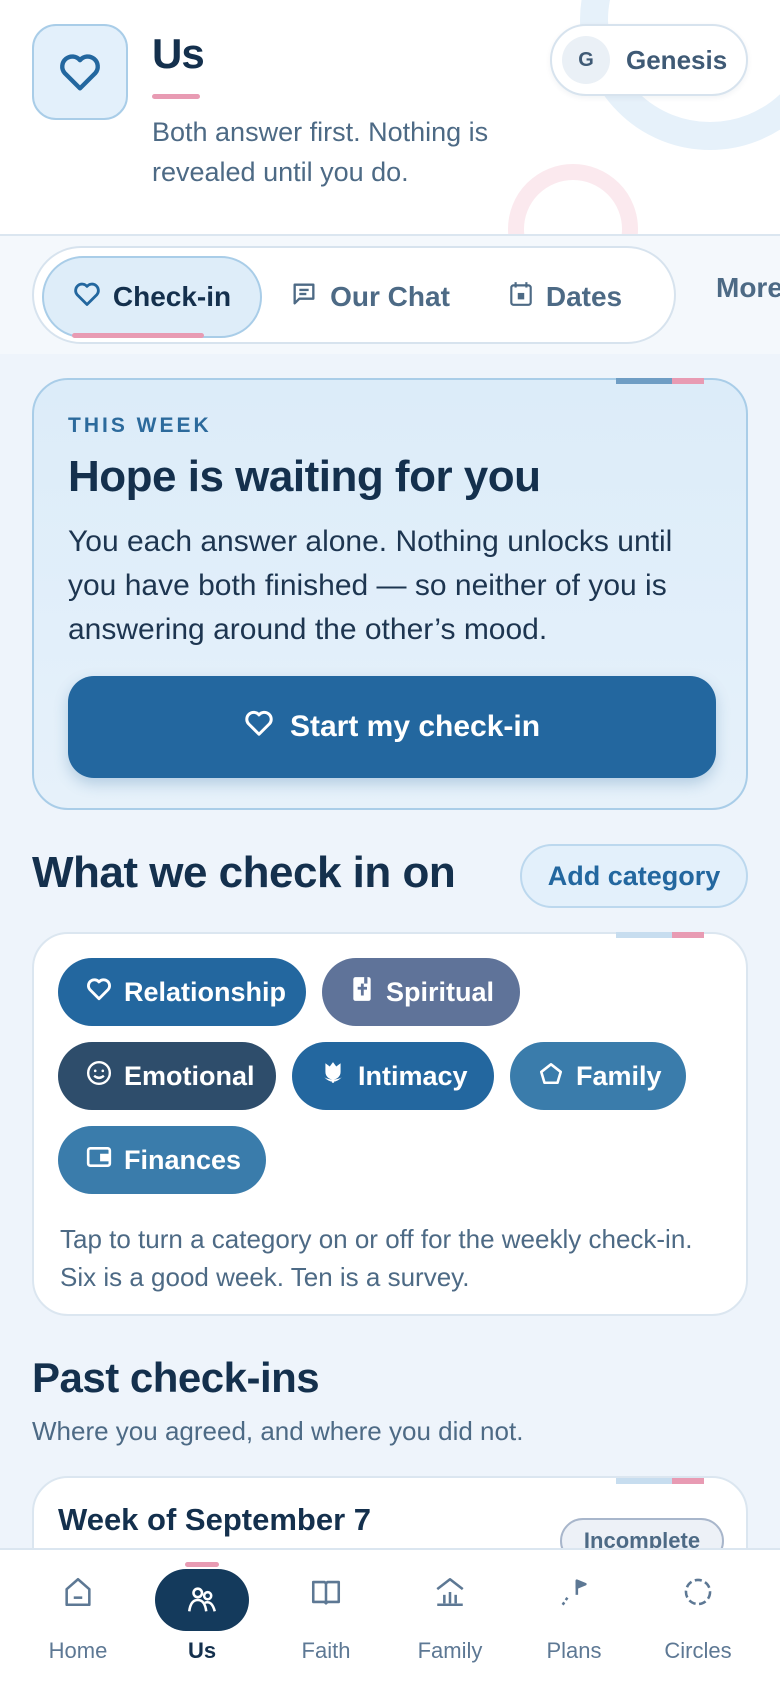 The width and height of the screenshot is (780, 1688). Describe the element at coordinates (304, 297) in the screenshot. I see `chat-icon` at that location.